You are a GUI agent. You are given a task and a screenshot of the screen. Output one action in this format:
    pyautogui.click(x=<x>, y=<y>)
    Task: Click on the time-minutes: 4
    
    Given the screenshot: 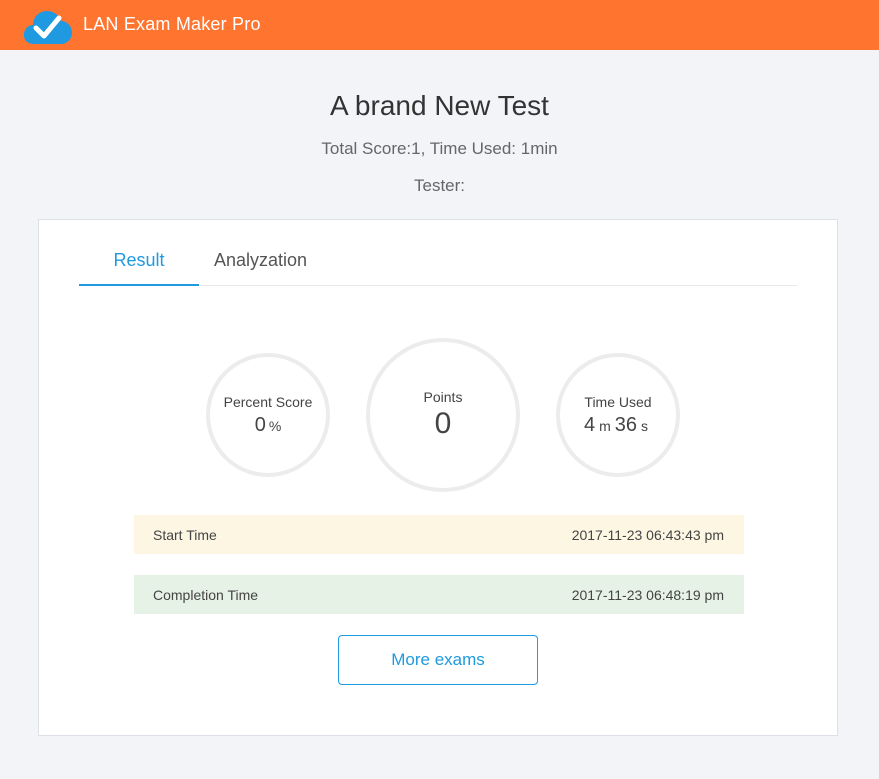 What is the action you would take?
    pyautogui.click(x=589, y=424)
    